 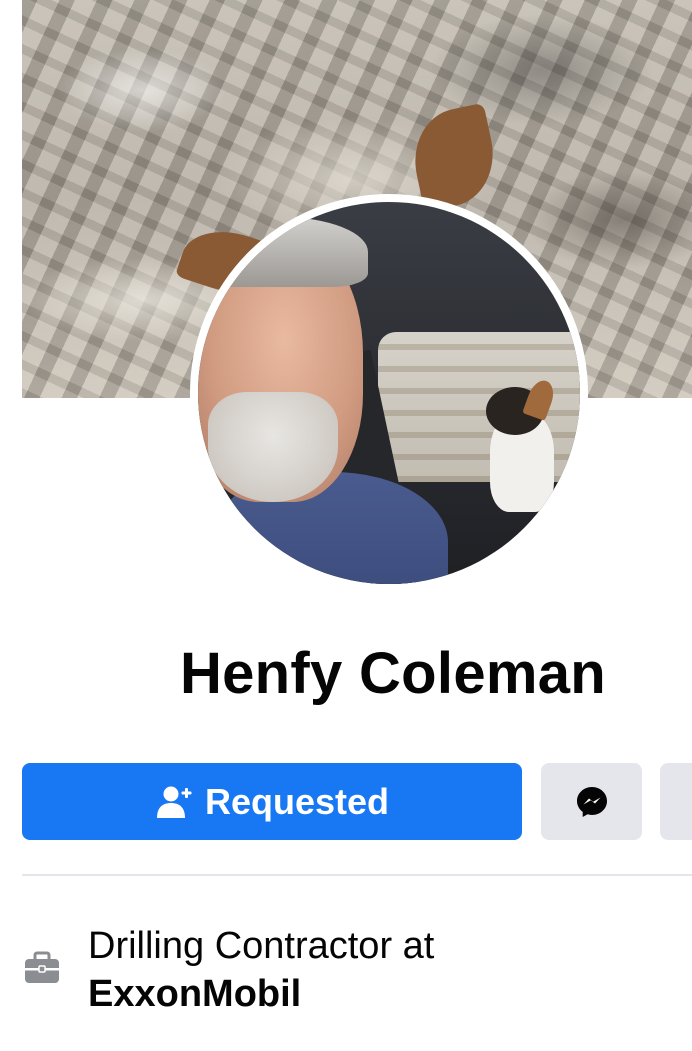 I want to click on message-button, so click(x=591, y=801).